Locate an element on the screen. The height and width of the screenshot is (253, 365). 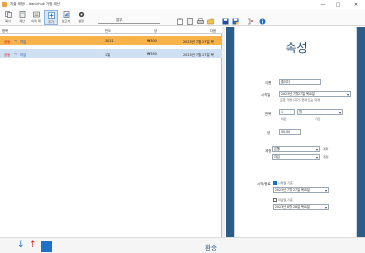
category-suffix: 계좌 is located at coordinates (326, 149).